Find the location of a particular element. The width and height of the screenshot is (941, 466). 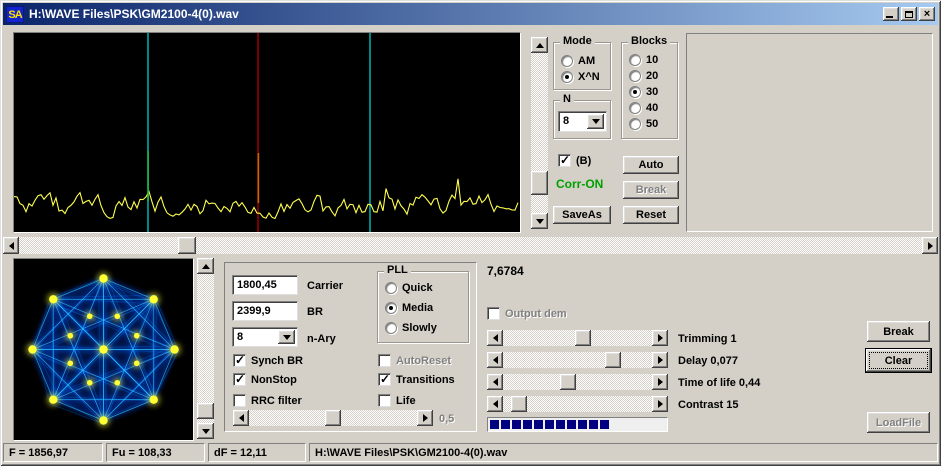

title-bar: SA H:\WAVE Files\PSK\GM2100-4(0).wav × is located at coordinates (470, 14).